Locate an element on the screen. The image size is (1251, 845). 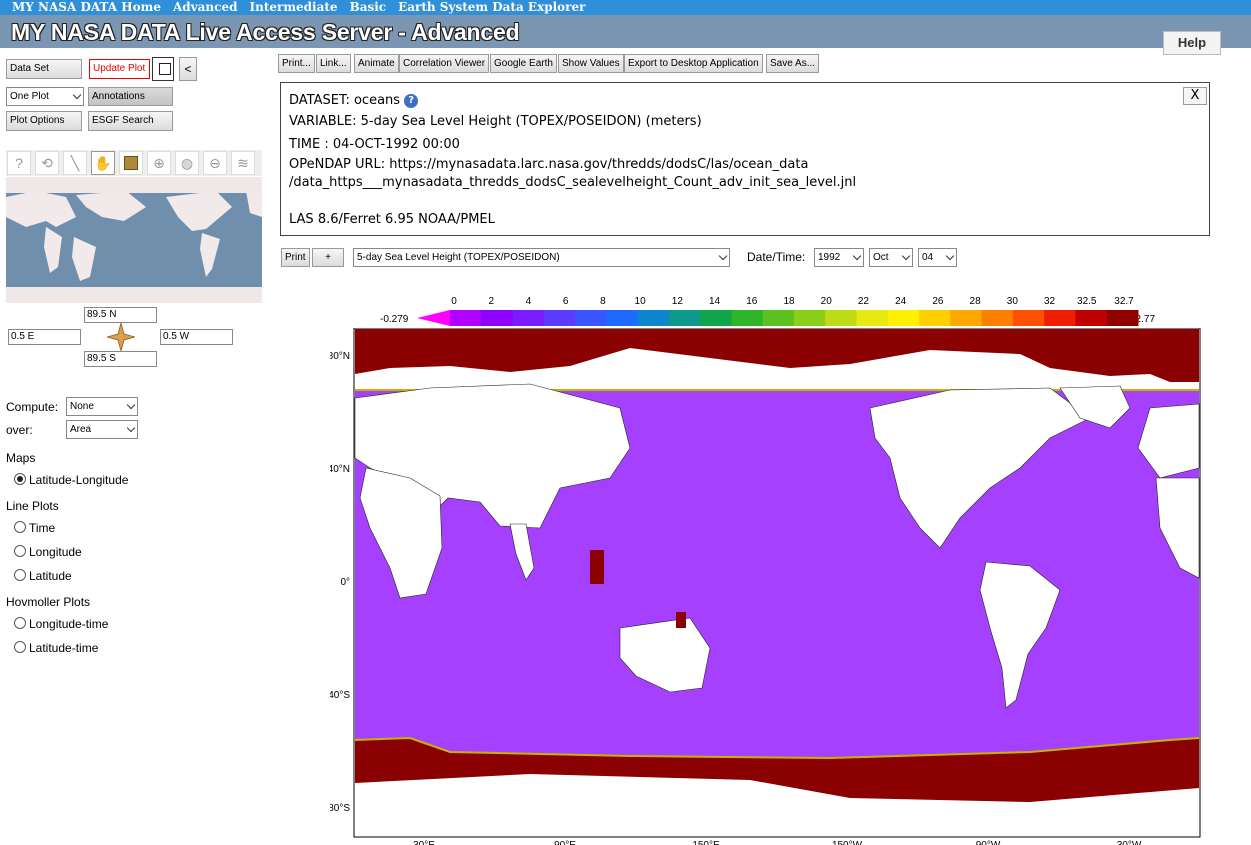
colorbar-tick-label: 16 is located at coordinates (752, 301).